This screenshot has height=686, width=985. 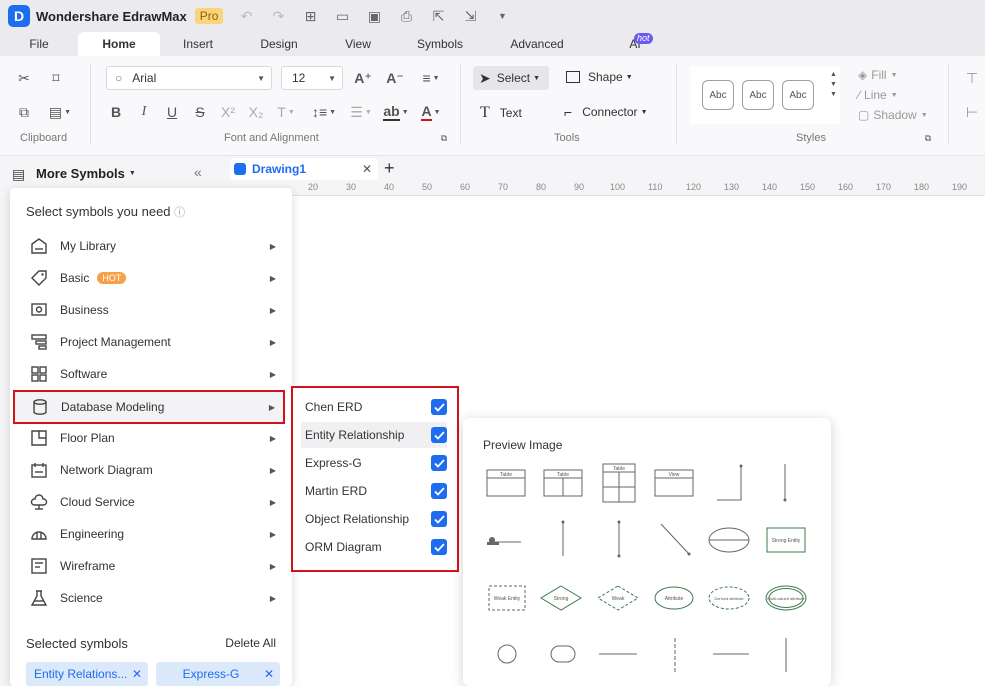 I want to click on category-cloud-service: Cloud Service ▶, so click(x=149, y=502).